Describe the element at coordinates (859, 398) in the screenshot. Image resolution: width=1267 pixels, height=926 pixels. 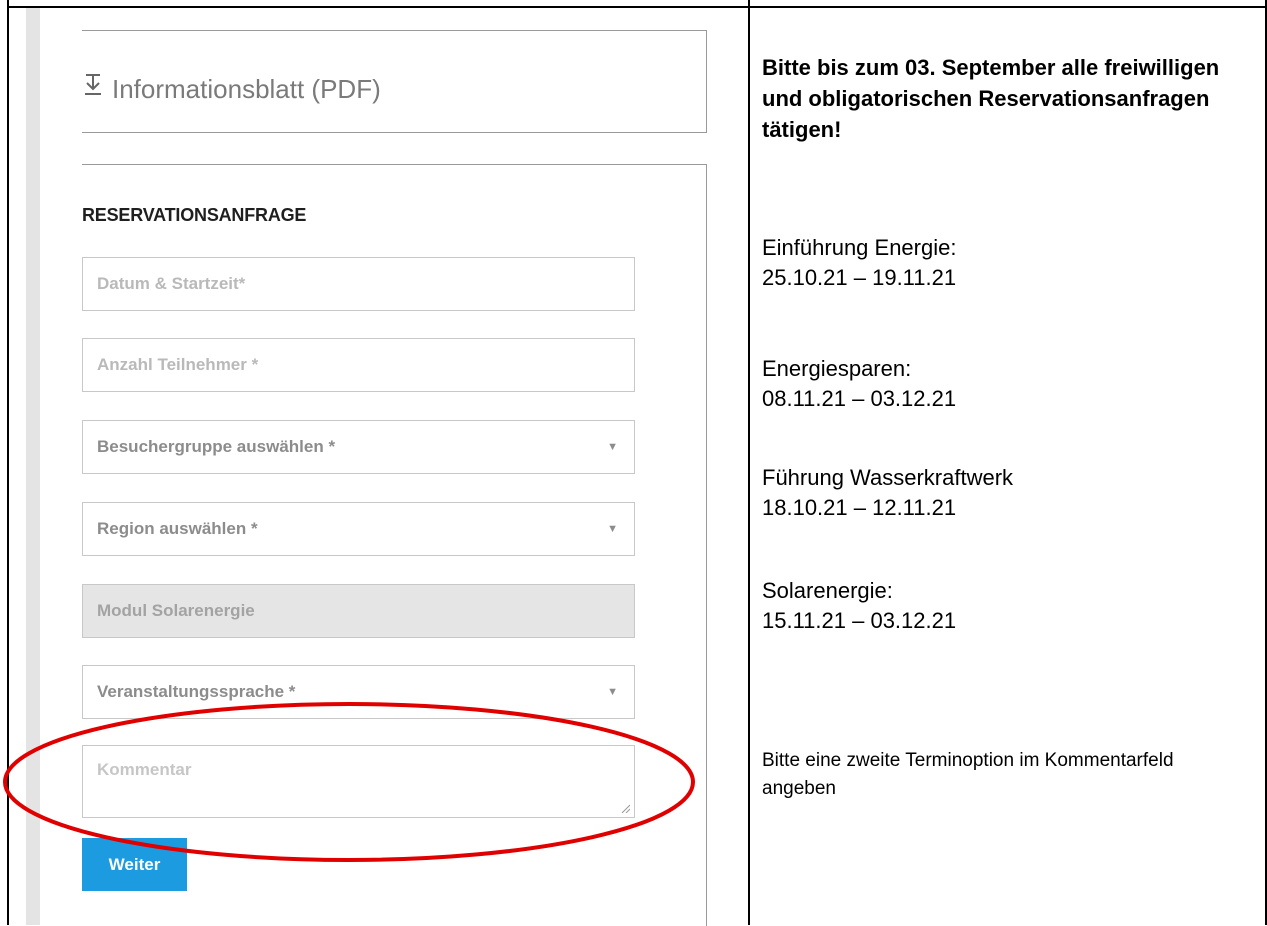
I see `entry-dates: 08.11.21 – 03.12.21` at that location.